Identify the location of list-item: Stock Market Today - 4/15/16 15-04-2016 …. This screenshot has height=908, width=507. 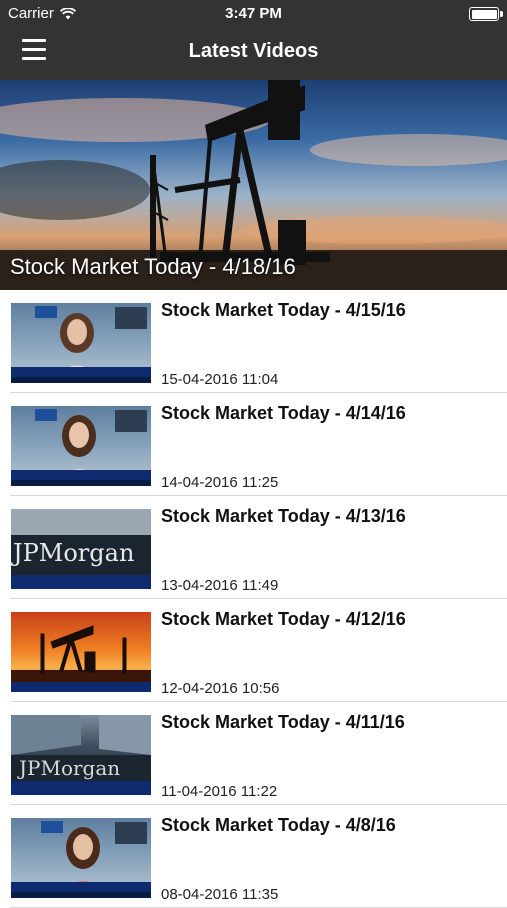
(253, 341).